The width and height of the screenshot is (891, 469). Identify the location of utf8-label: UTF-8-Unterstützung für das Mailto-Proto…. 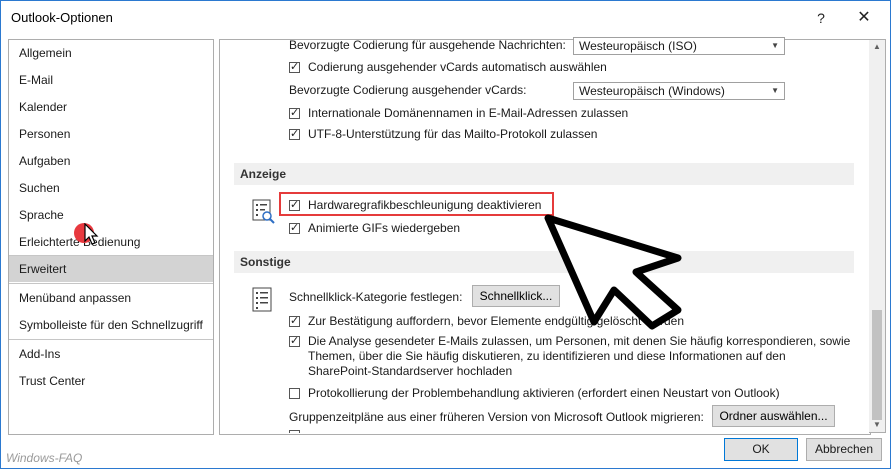
(453, 134).